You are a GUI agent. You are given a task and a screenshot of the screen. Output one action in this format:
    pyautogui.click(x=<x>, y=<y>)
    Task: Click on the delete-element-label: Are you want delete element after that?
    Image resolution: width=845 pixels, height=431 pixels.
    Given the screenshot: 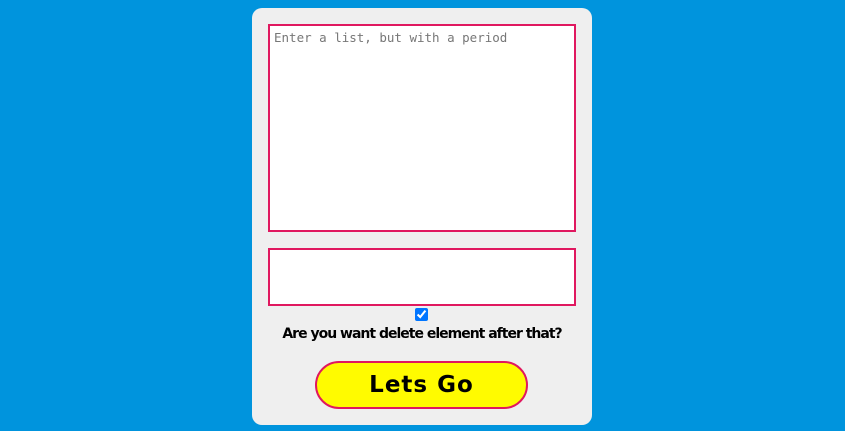 What is the action you would take?
    pyautogui.click(x=422, y=334)
    